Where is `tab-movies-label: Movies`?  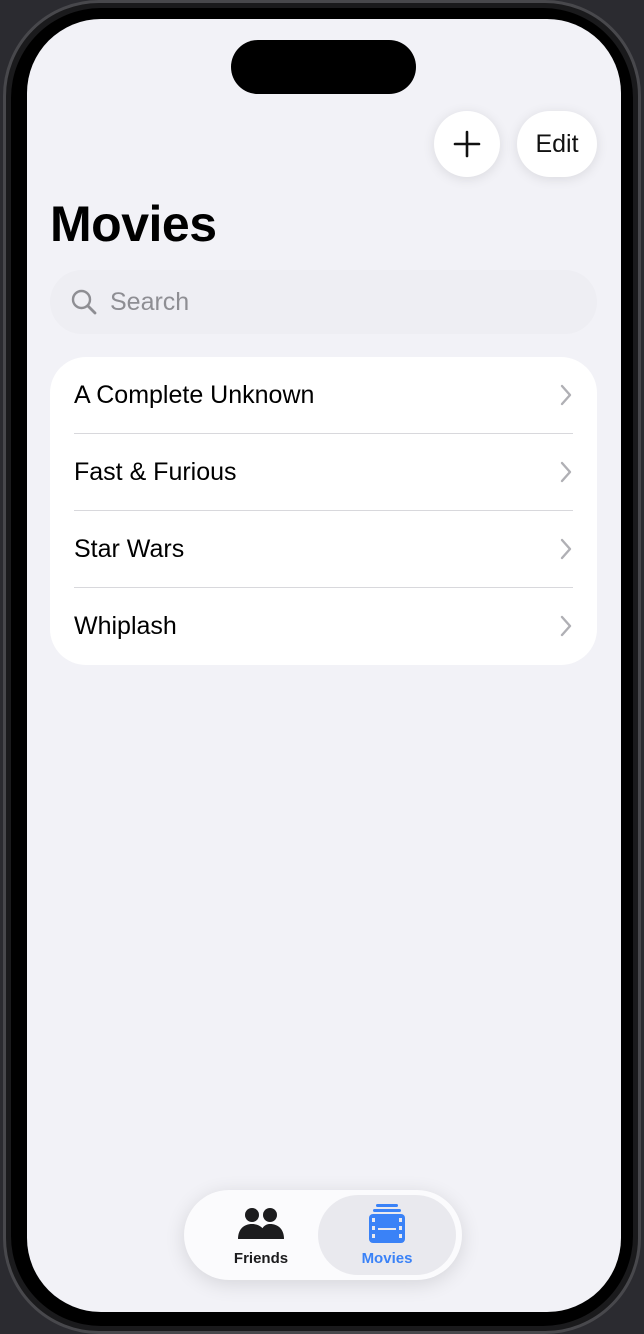
tab-movies-label: Movies is located at coordinates (387, 1258).